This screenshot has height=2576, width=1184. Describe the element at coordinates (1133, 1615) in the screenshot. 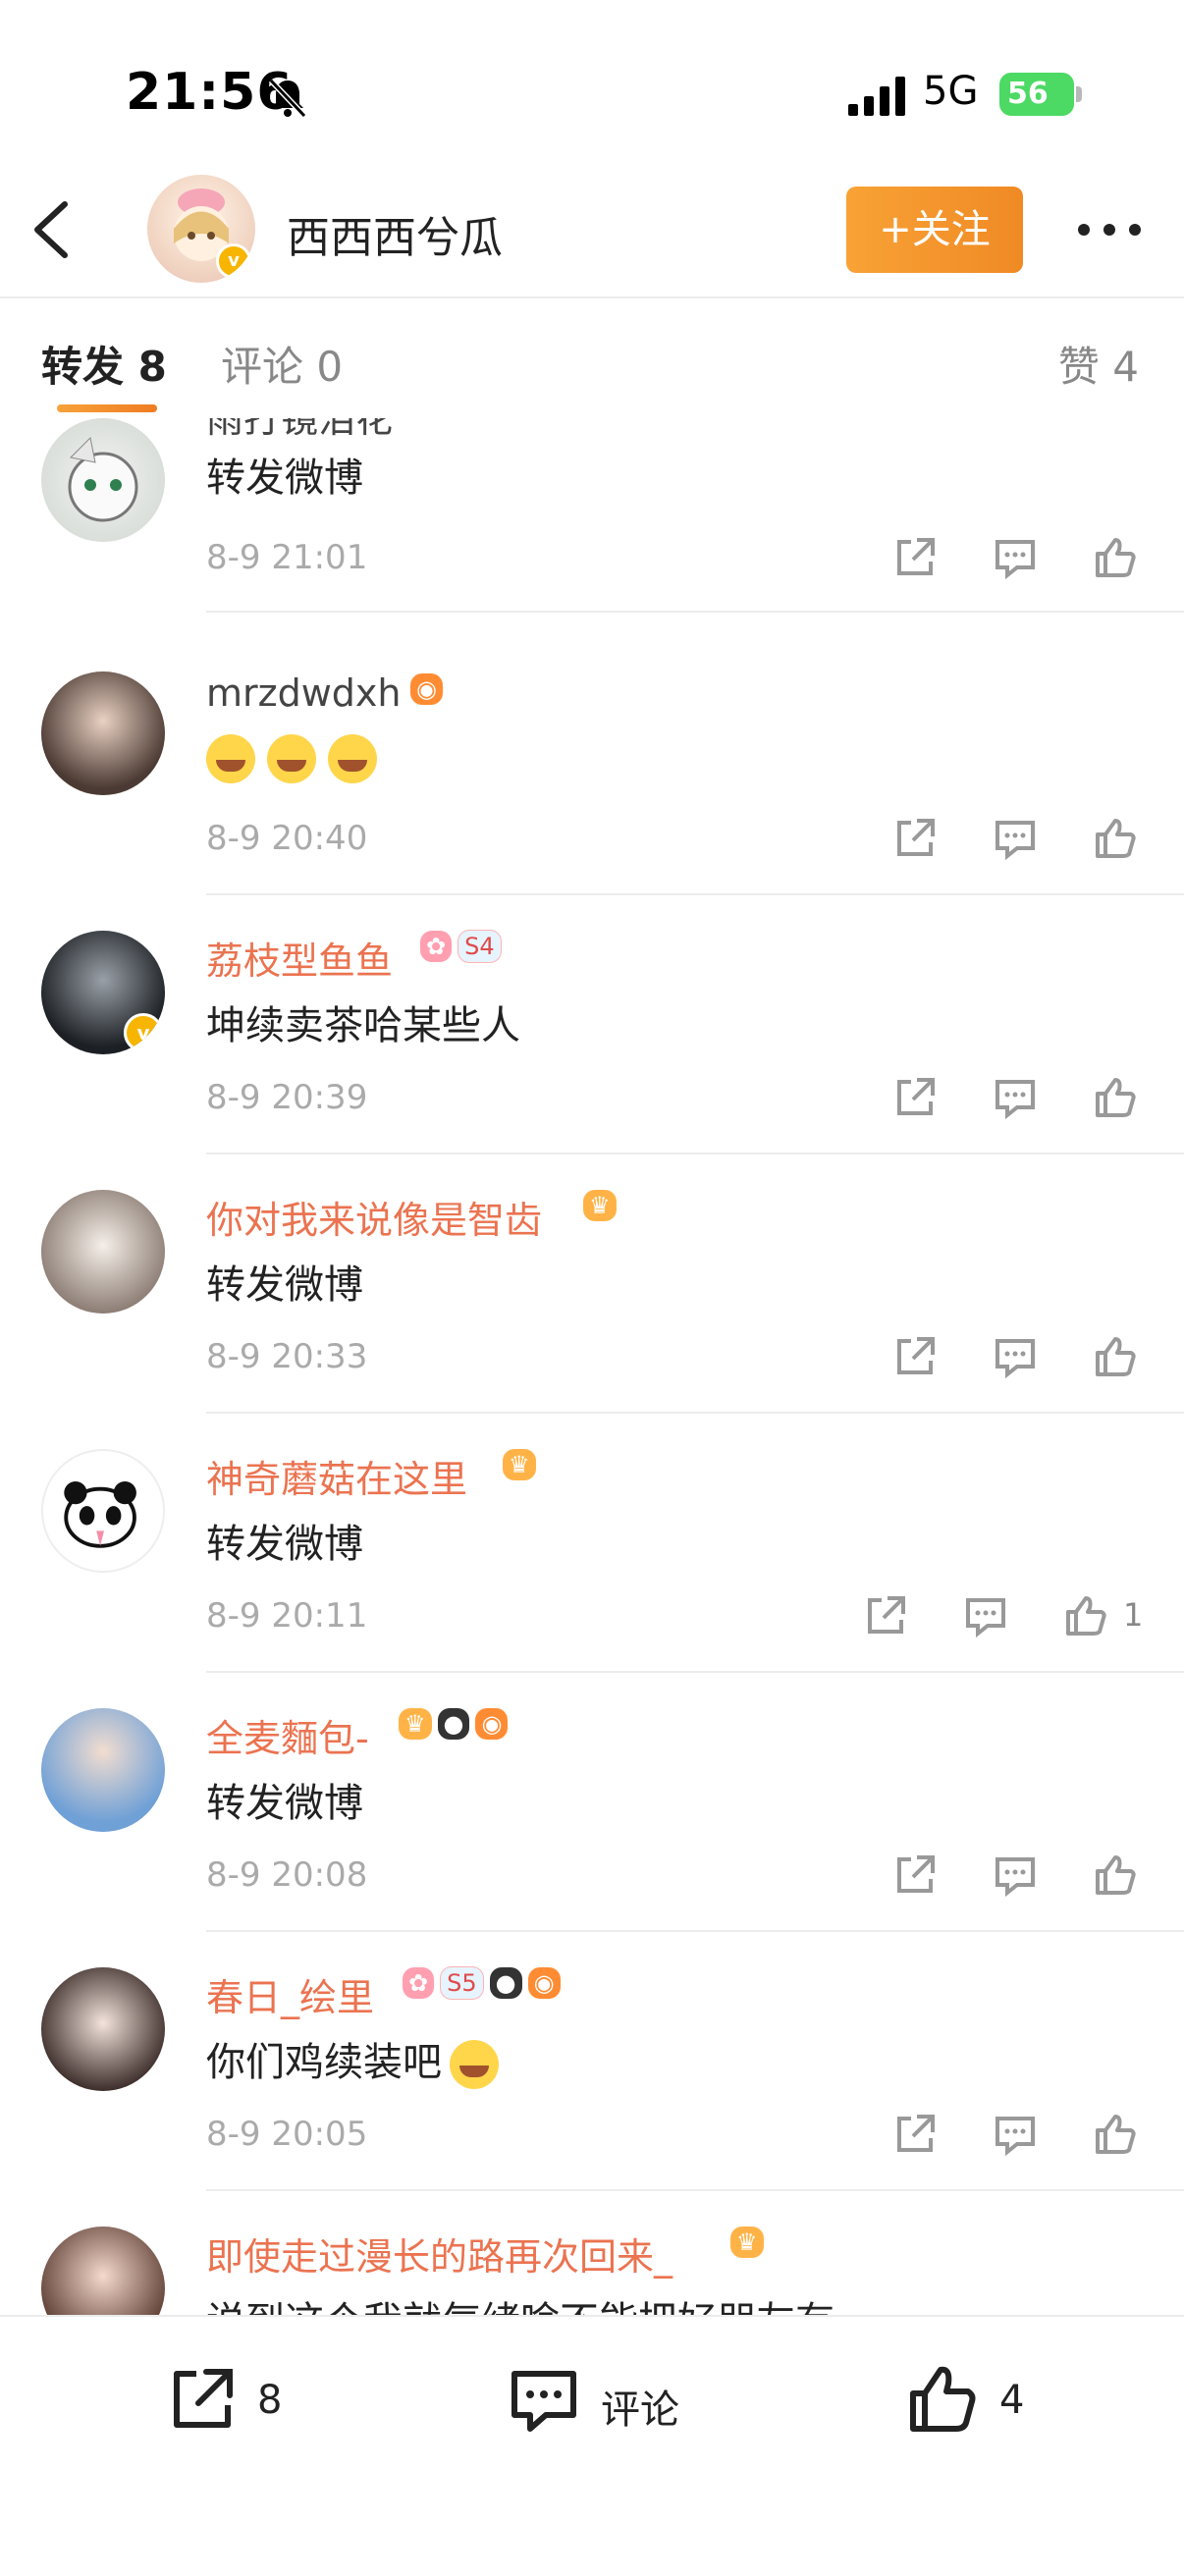

I see `like-count: 1` at that location.